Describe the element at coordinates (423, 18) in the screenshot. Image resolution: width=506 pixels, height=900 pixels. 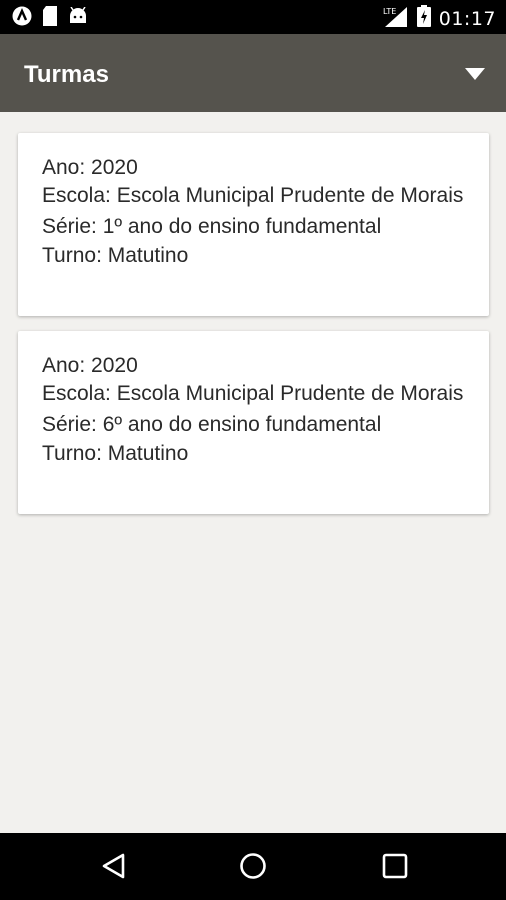
I see `battery-charging-icon` at that location.